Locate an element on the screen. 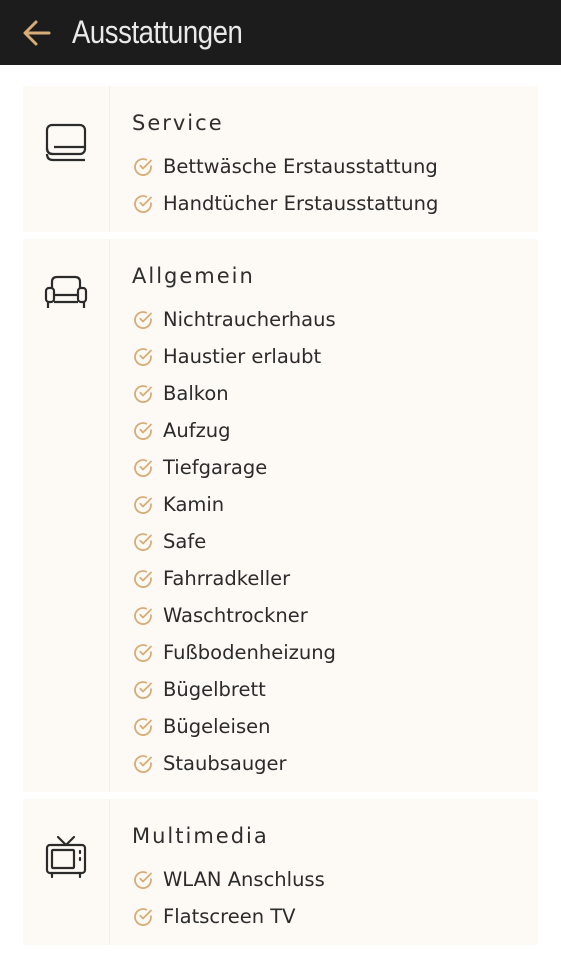  section-title: Multimedia is located at coordinates (200, 836).